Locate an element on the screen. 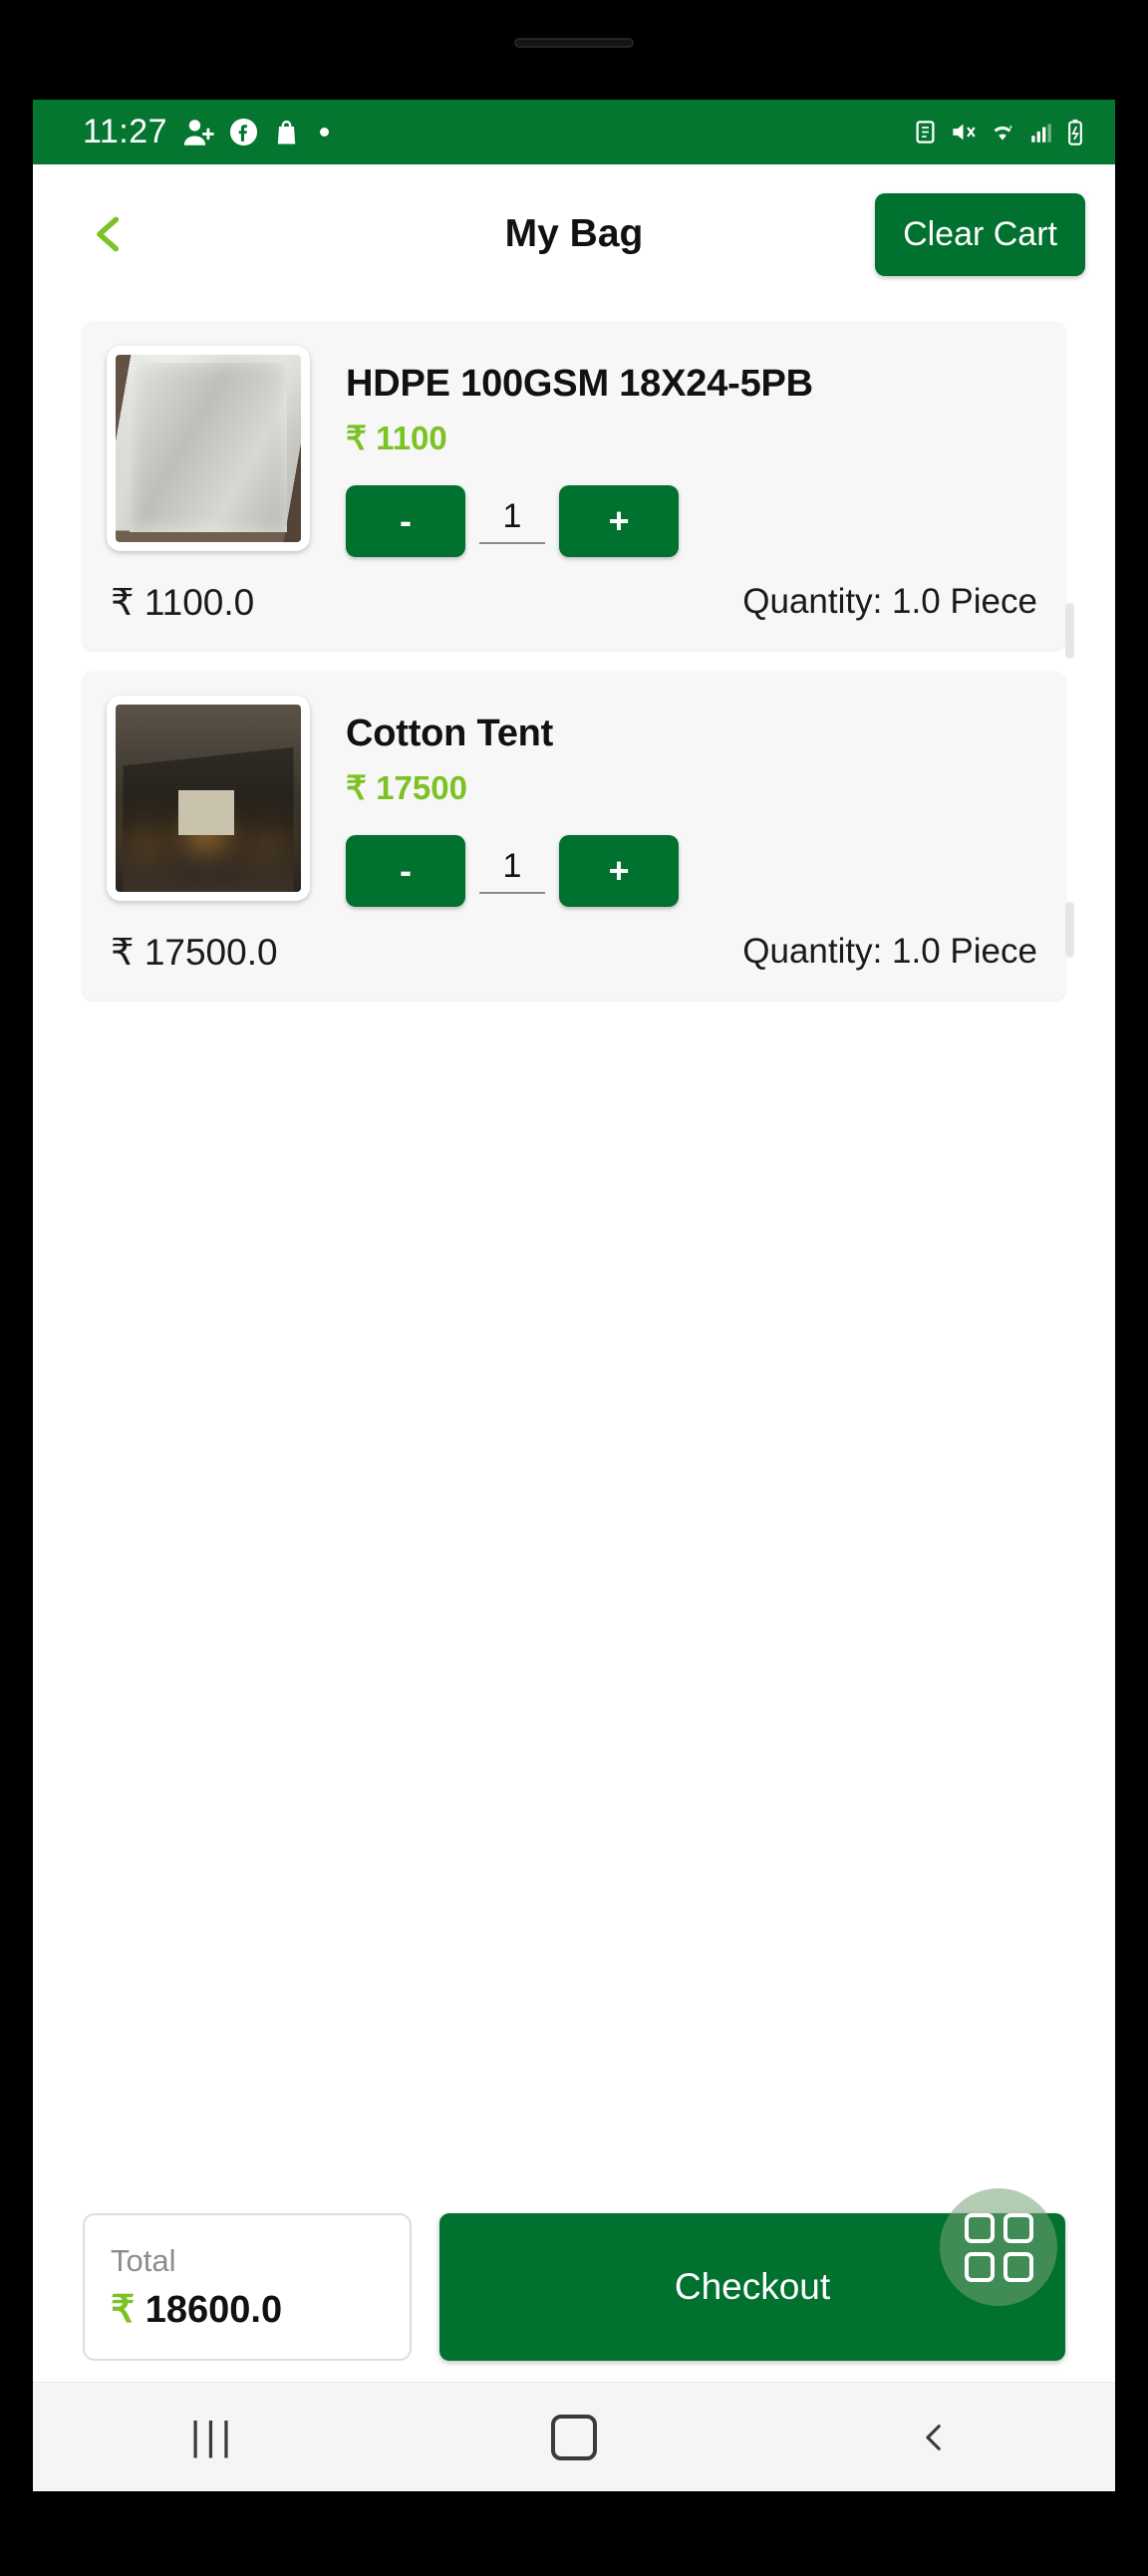  battery-icon is located at coordinates (1075, 132).